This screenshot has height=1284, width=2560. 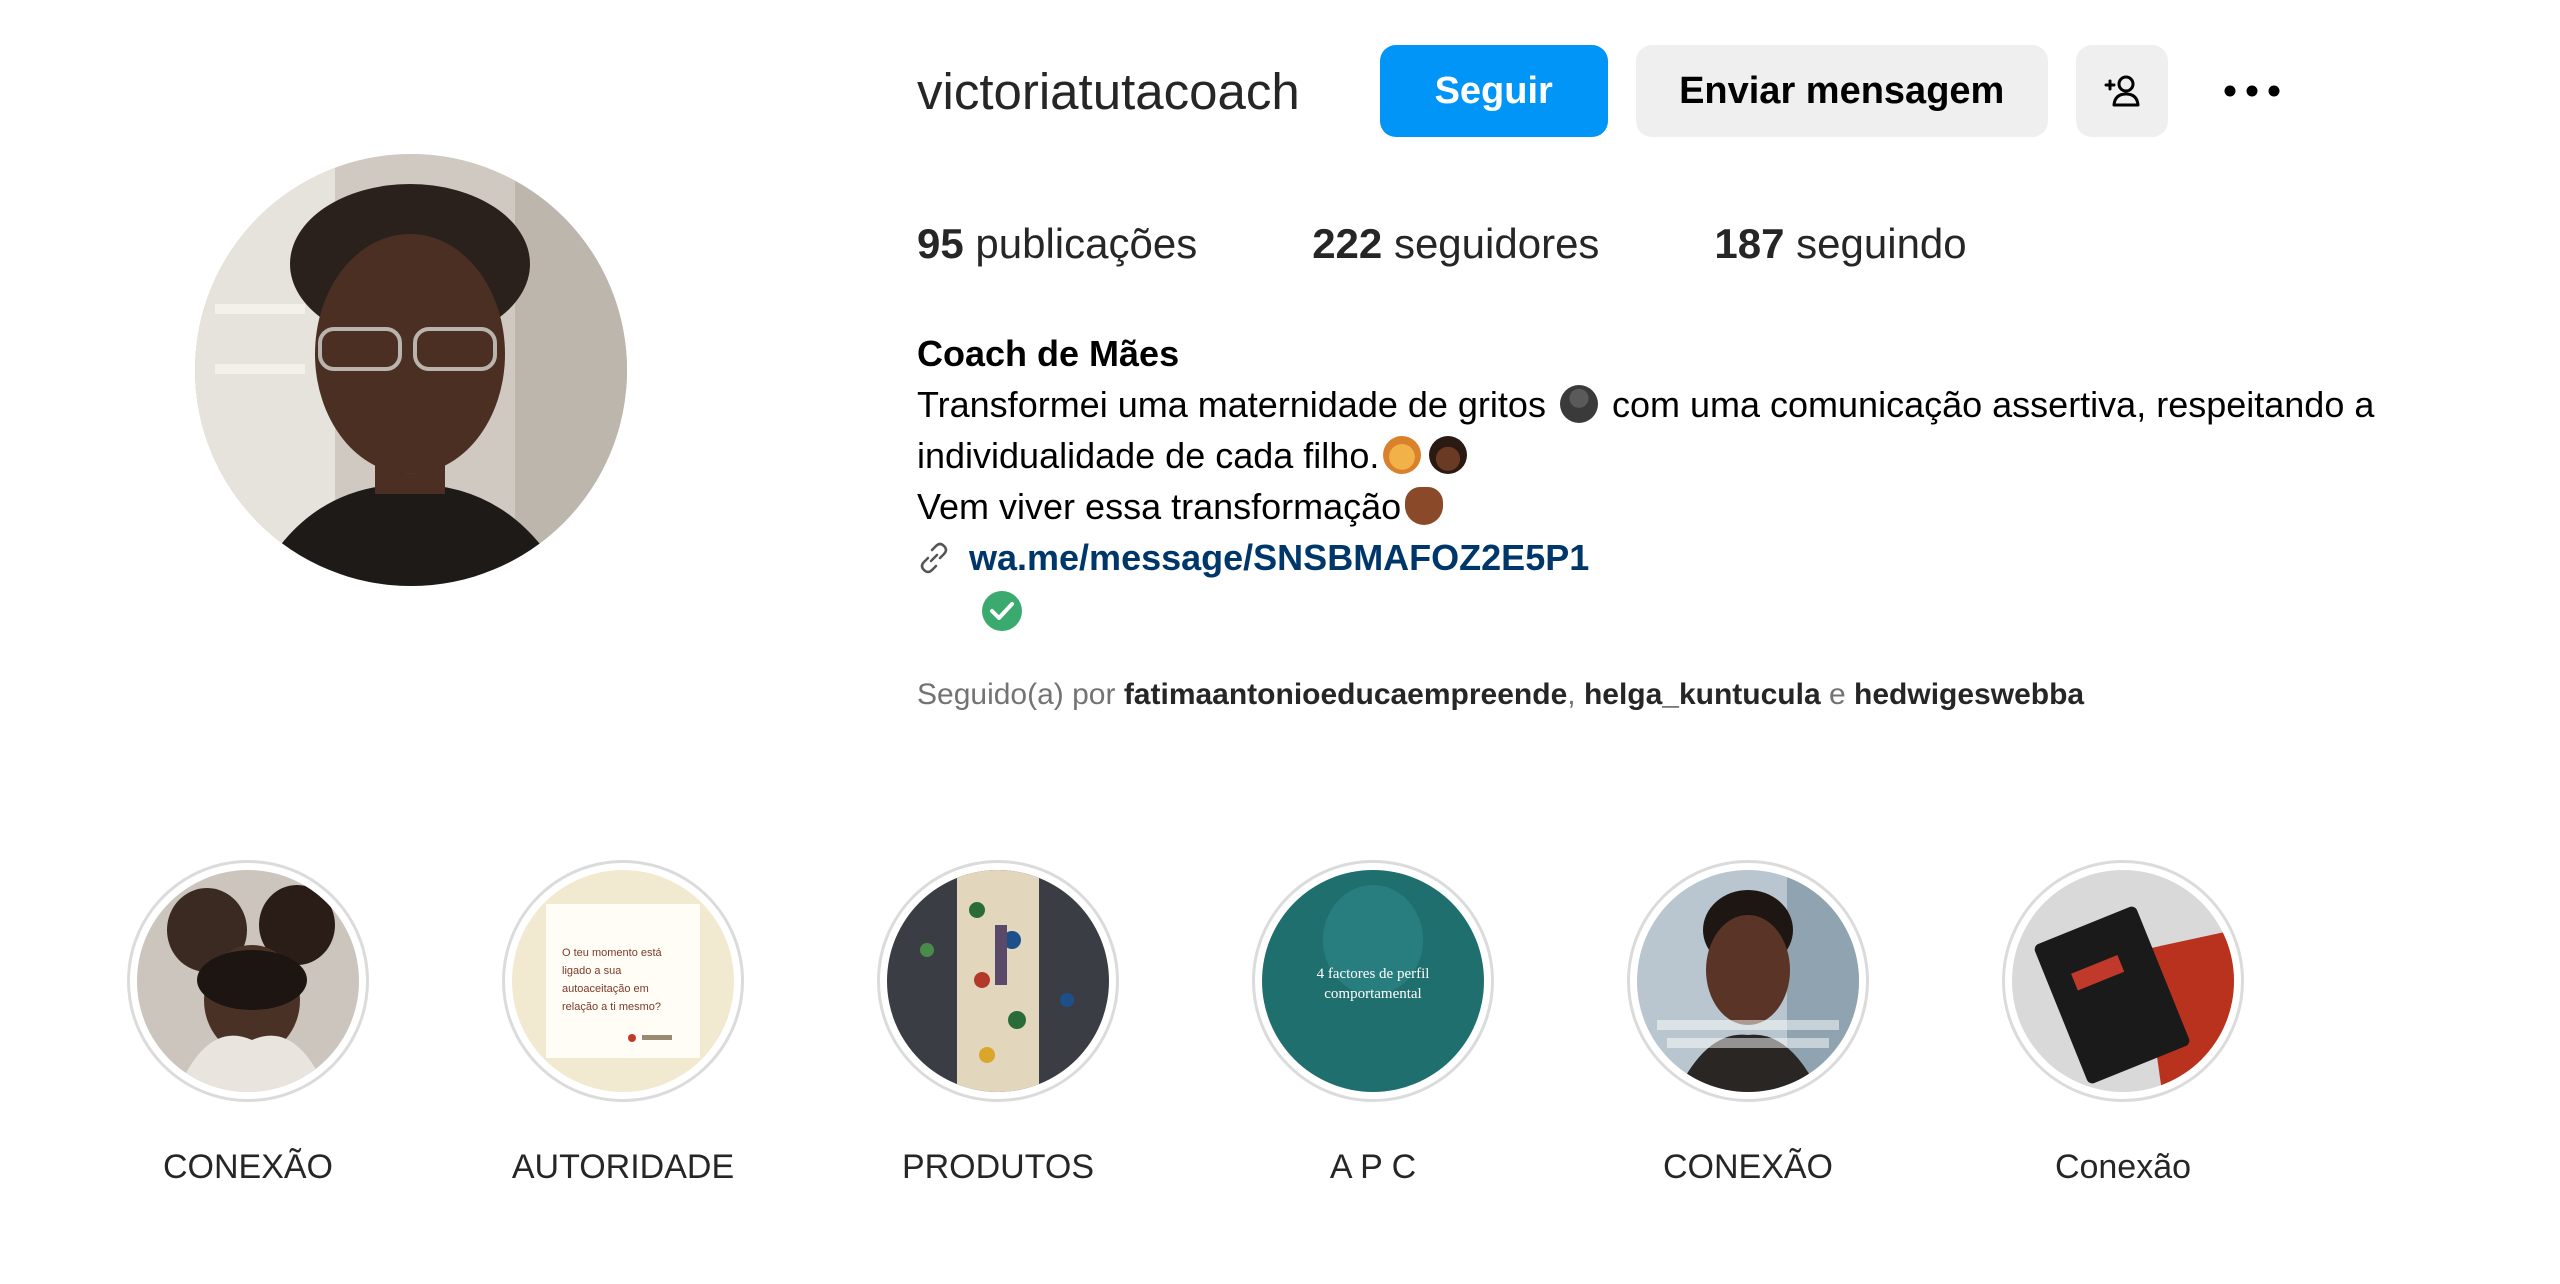 What do you see at coordinates (1373, 974) in the screenshot?
I see `apc-cover-text-1: 4 factores de perfil` at bounding box center [1373, 974].